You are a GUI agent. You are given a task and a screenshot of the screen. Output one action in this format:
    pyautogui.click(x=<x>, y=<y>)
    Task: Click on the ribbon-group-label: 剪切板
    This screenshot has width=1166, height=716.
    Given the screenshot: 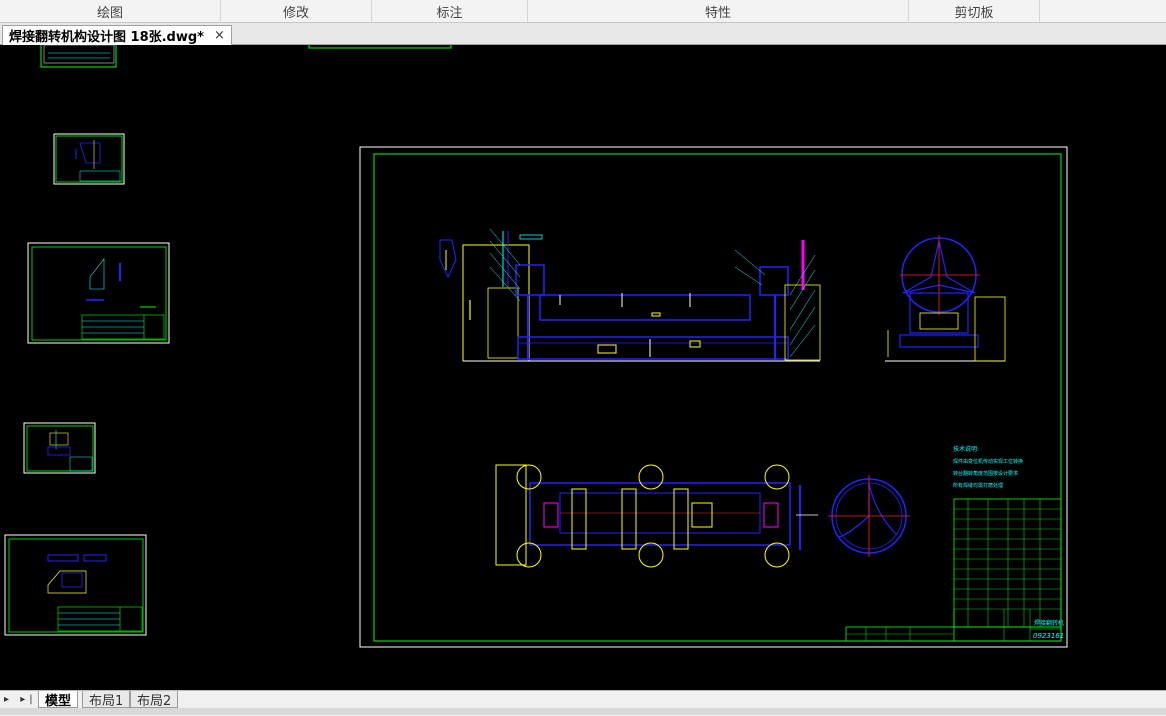 What is the action you would take?
    pyautogui.click(x=974, y=13)
    